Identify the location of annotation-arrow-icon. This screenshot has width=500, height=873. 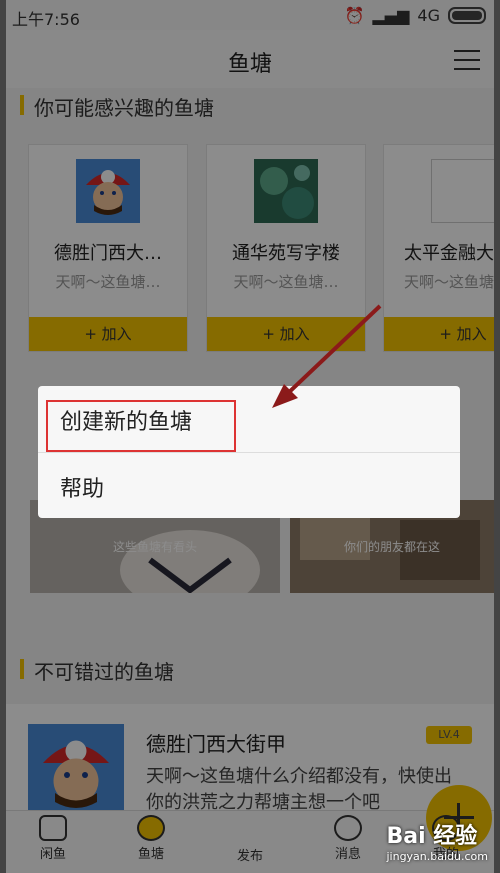
(327, 356).